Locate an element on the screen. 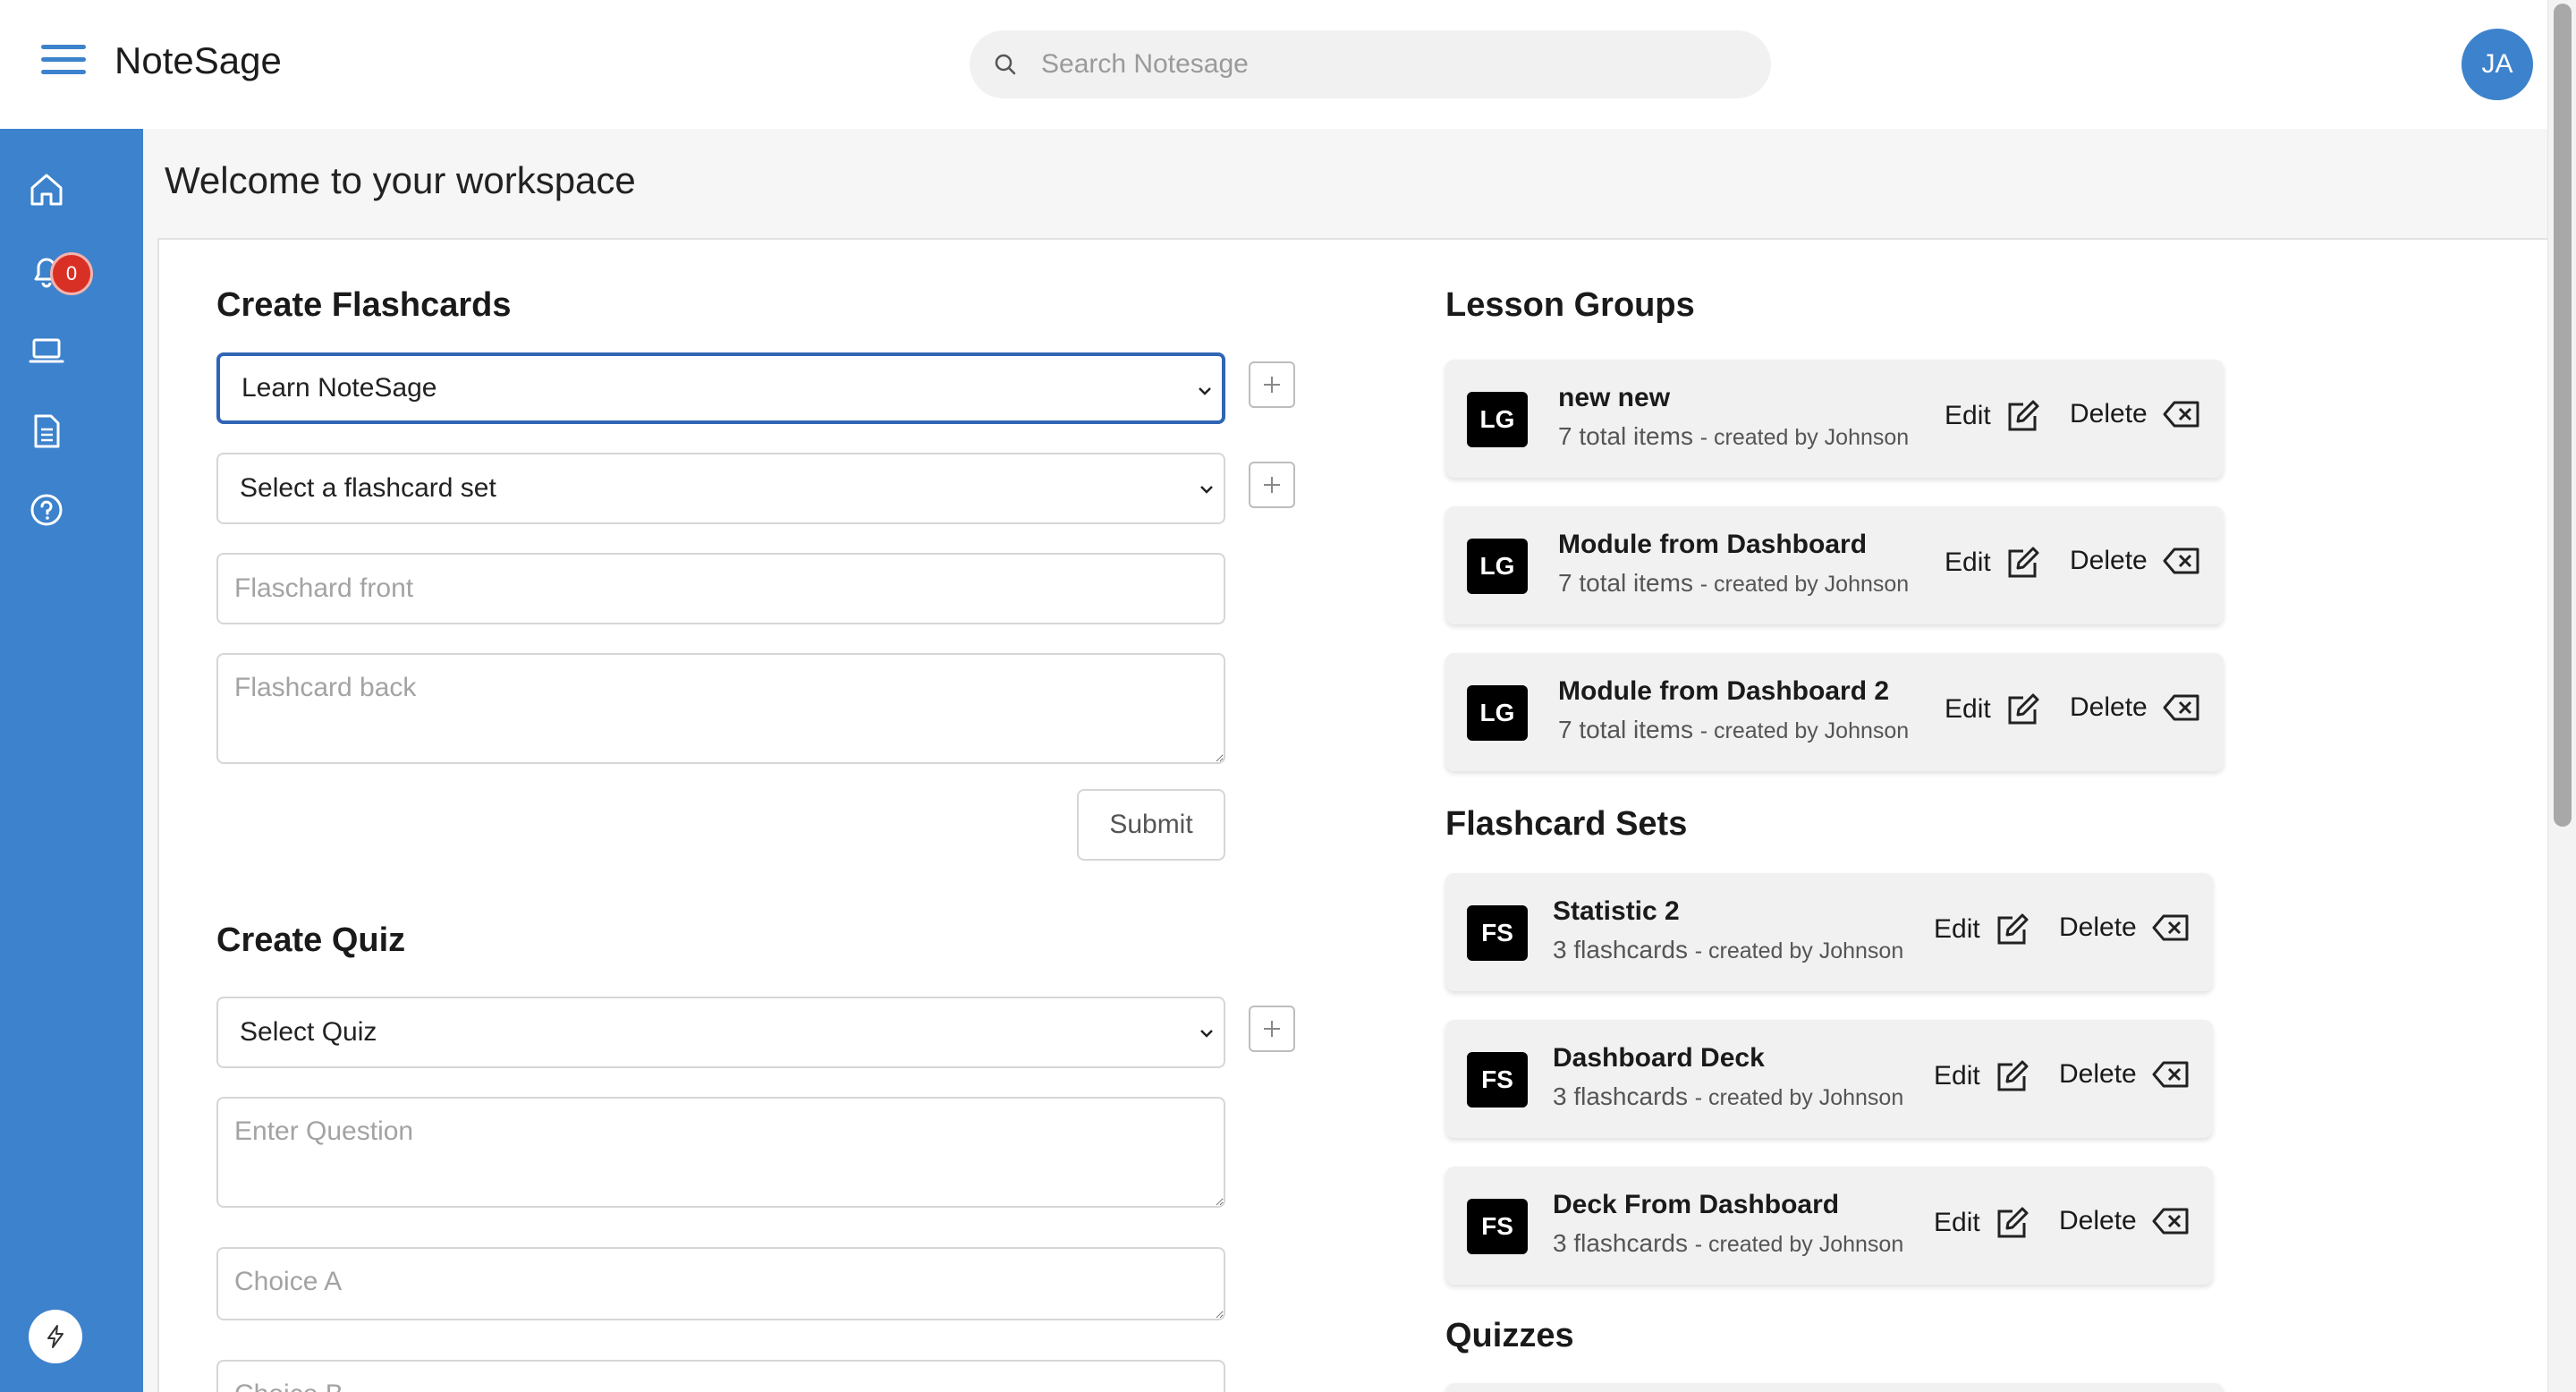 The image size is (2576, 1392). page-title: Welcome to your workspace is located at coordinates (400, 180).